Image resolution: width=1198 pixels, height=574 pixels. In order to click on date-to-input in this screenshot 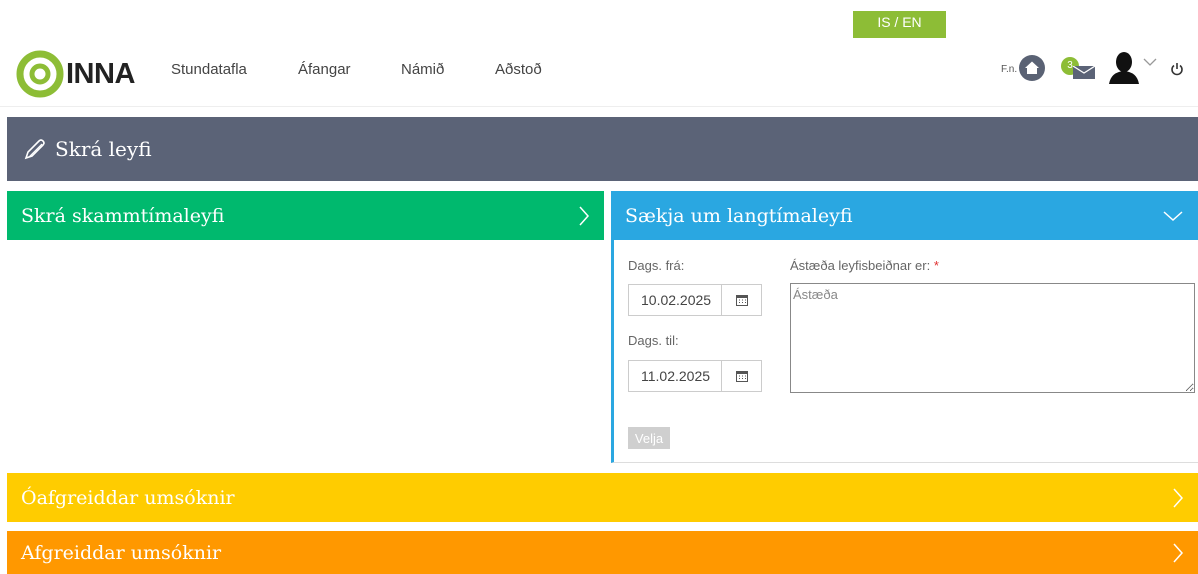, I will do `click(675, 376)`.